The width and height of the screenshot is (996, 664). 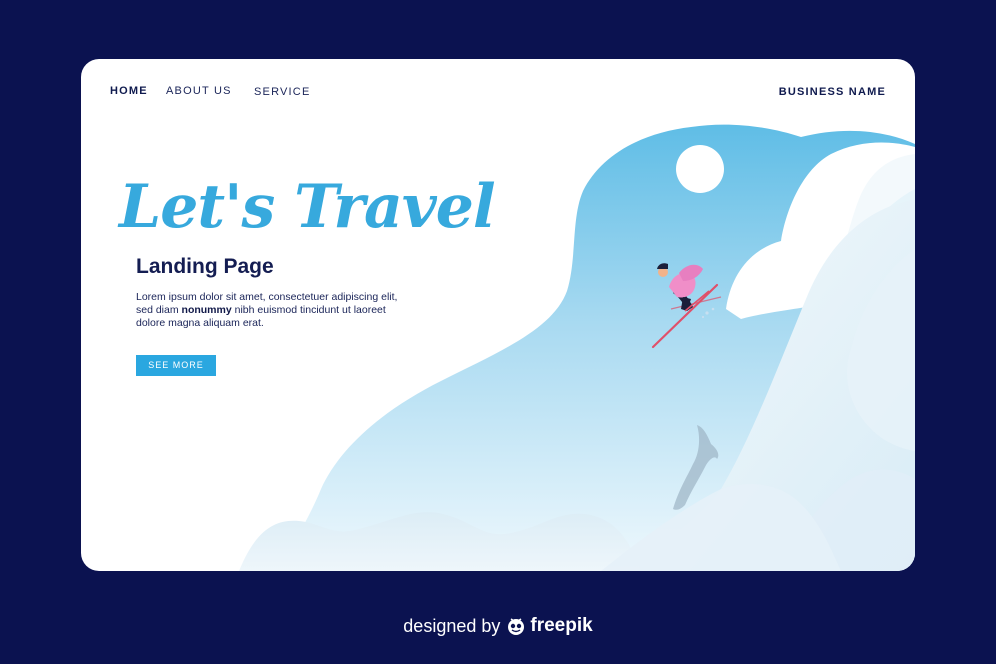 I want to click on freepik-brand-text: freepik, so click(x=561, y=625).